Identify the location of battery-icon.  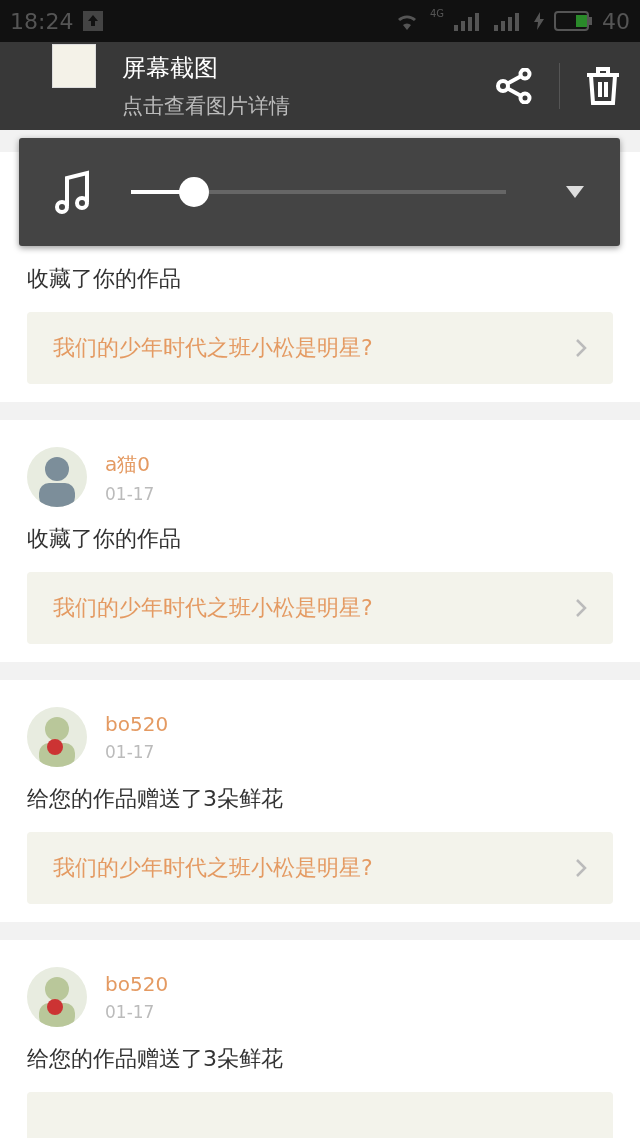
(573, 21).